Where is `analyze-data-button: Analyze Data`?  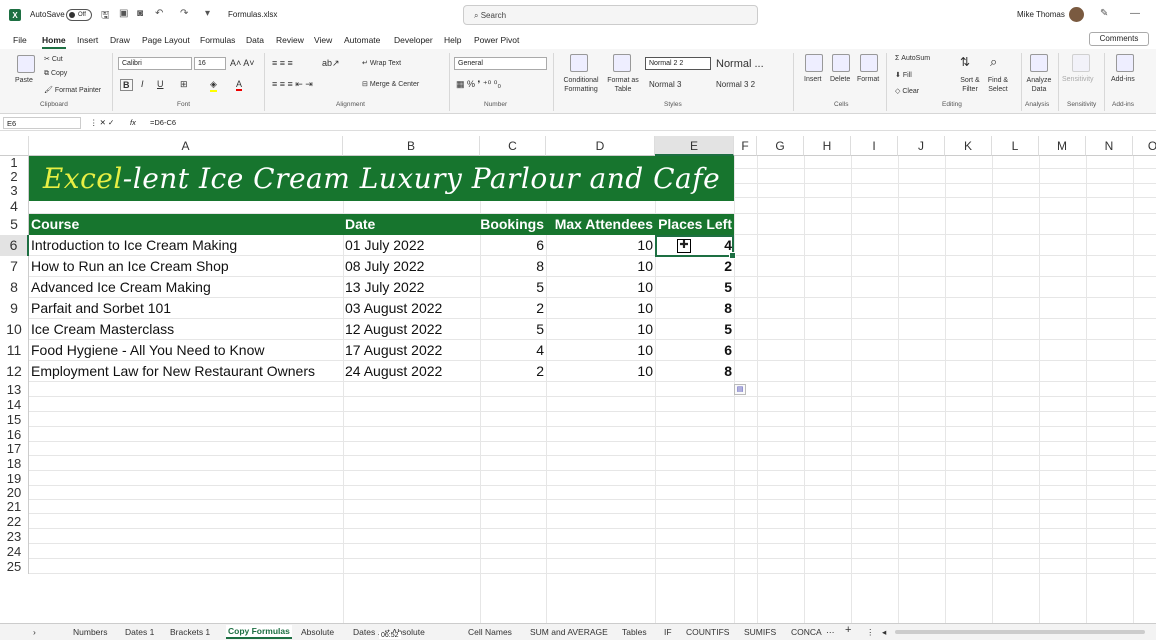 analyze-data-button: Analyze Data is located at coordinates (1039, 85).